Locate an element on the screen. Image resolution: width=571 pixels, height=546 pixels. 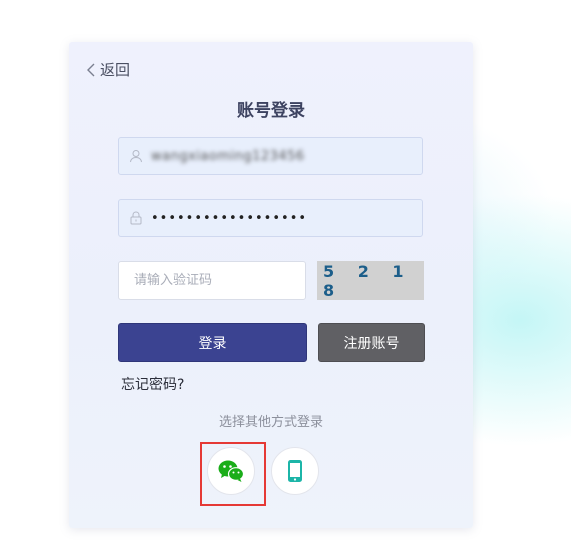
captcha-input is located at coordinates (212, 280).